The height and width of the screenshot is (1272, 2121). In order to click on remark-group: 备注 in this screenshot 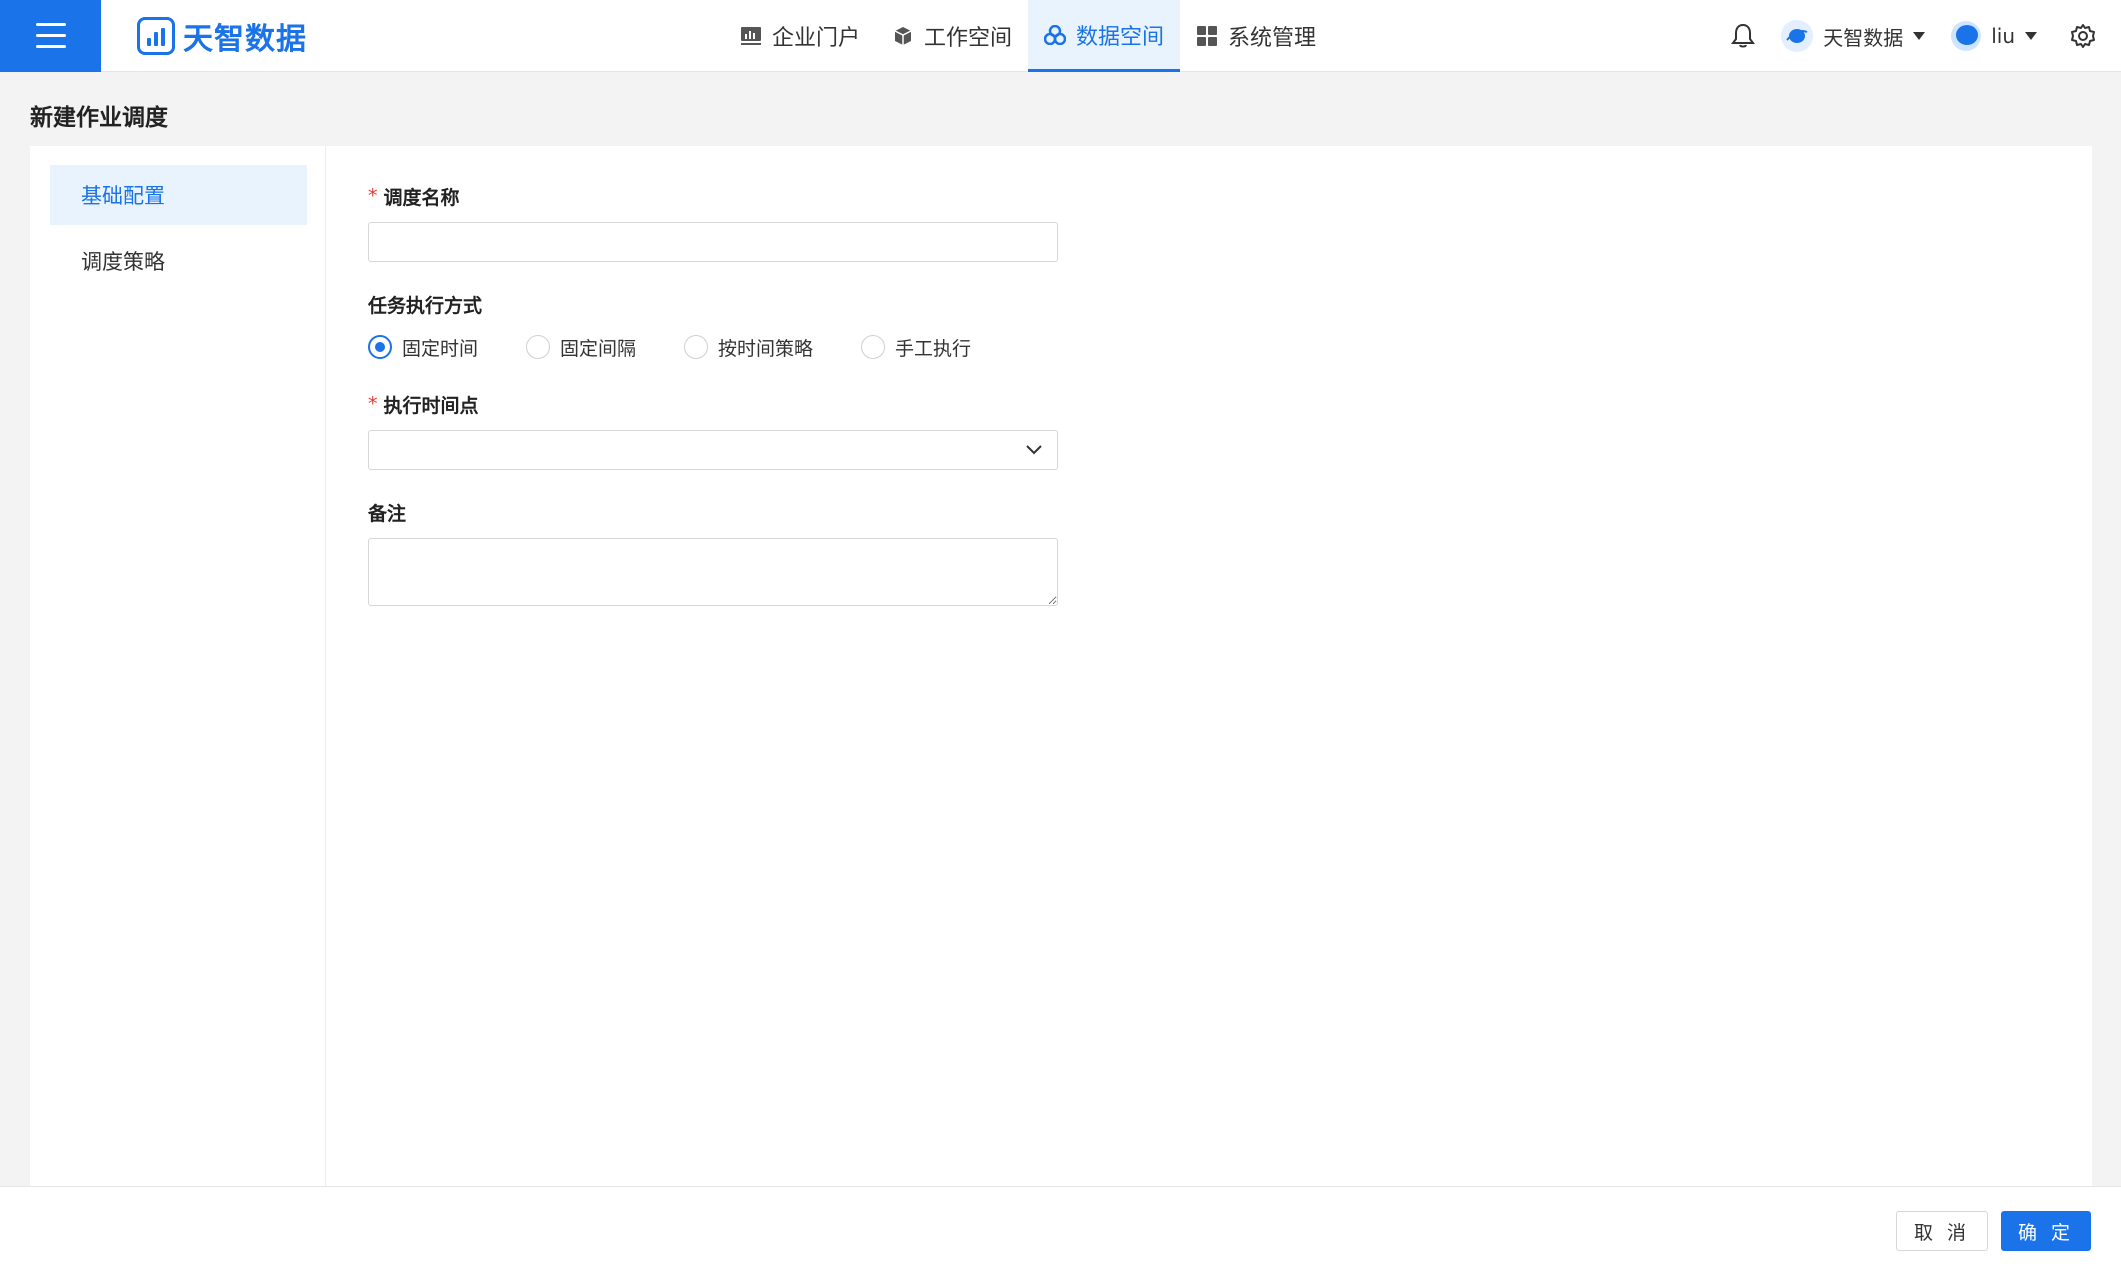, I will do `click(713, 553)`.